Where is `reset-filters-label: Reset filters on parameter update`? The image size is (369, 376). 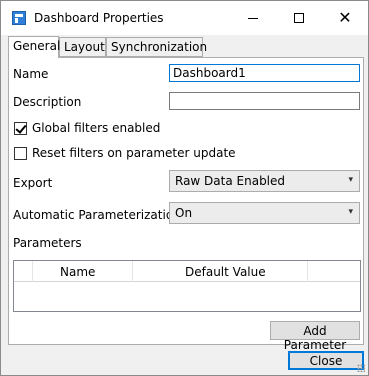
reset-filters-label: Reset filters on parameter update is located at coordinates (134, 153).